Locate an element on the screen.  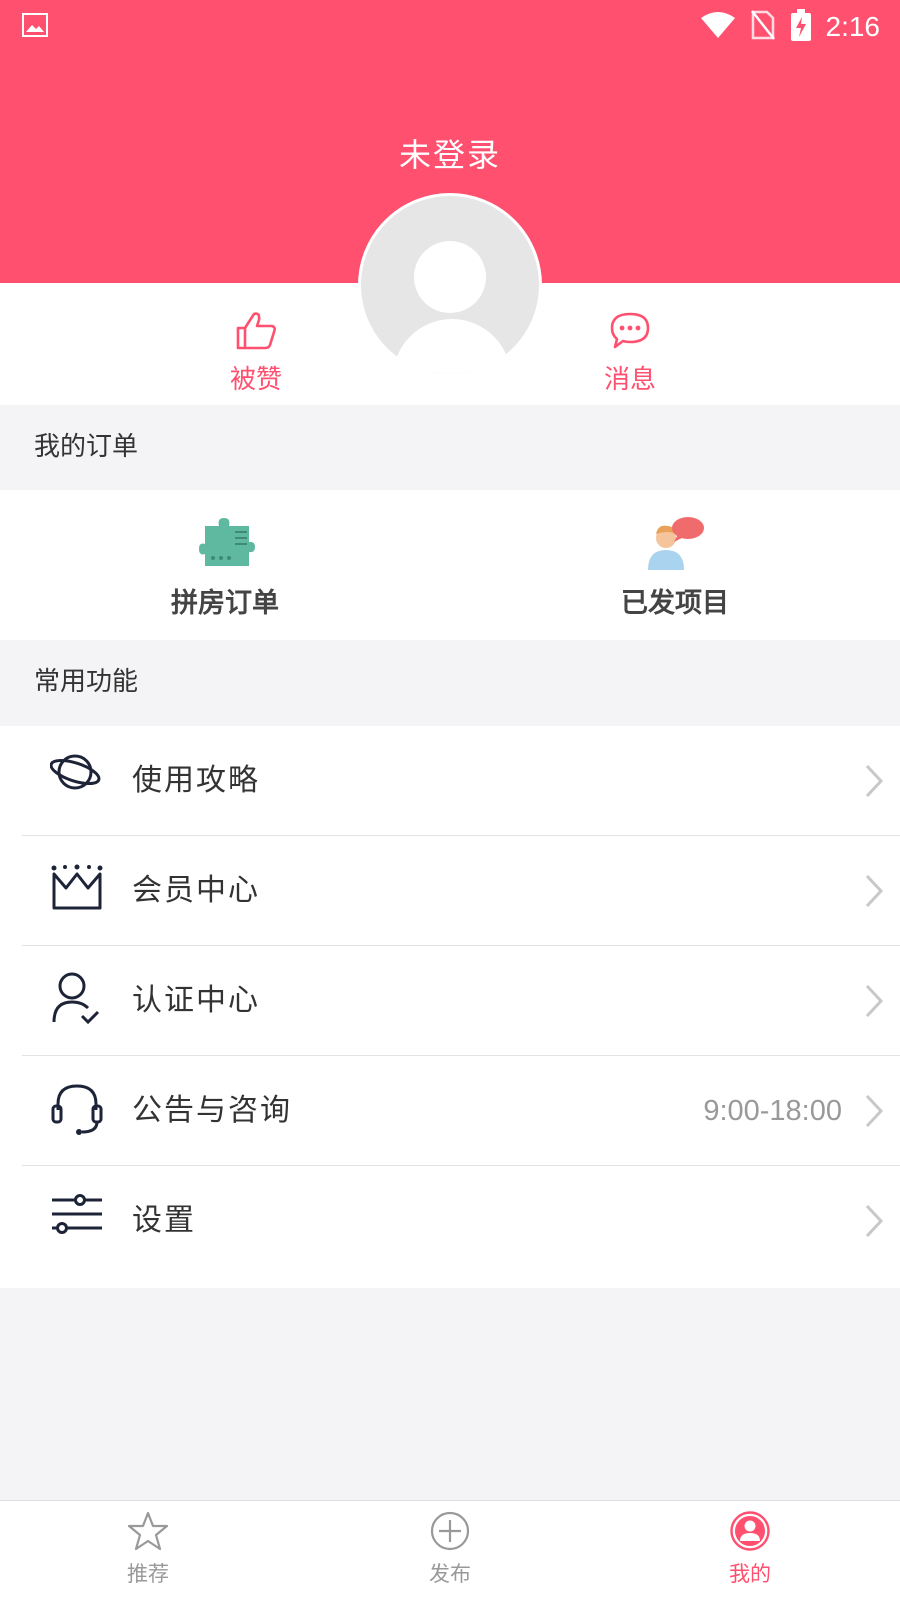
member-center-label: 会员中心 is located at coordinates (196, 890).